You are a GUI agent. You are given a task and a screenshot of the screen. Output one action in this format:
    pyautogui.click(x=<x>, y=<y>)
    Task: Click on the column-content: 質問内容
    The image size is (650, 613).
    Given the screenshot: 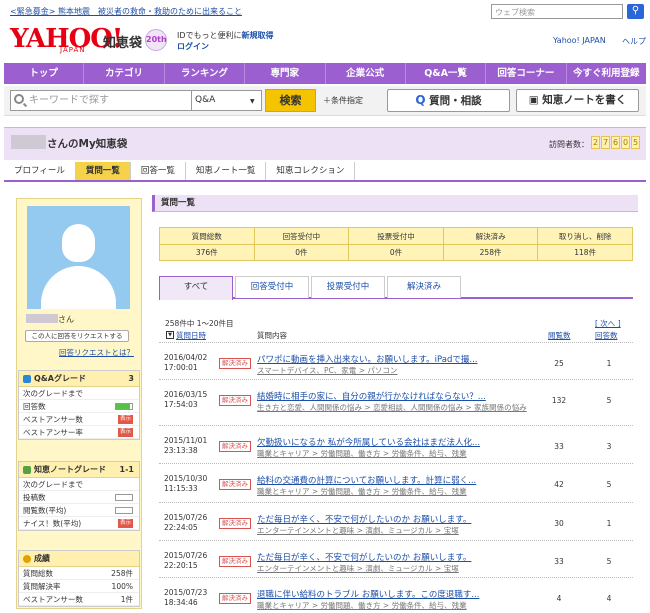 What is the action you would take?
    pyautogui.click(x=272, y=335)
    